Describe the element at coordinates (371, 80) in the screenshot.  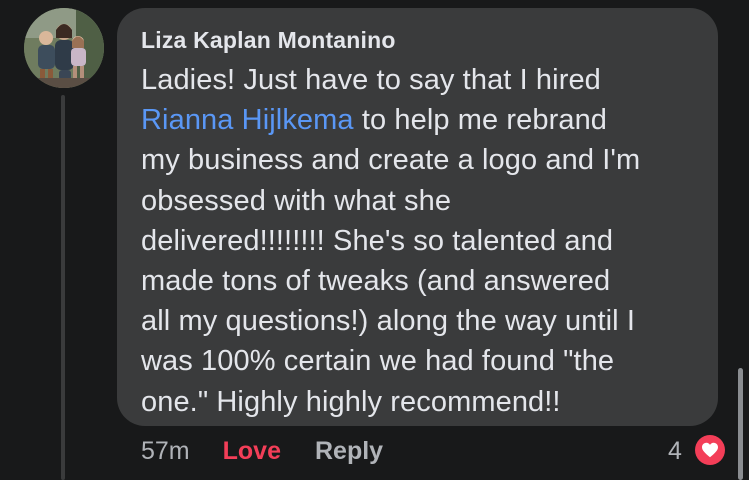
I see `comment-text-line: Ladies! Just have to say that I hired` at that location.